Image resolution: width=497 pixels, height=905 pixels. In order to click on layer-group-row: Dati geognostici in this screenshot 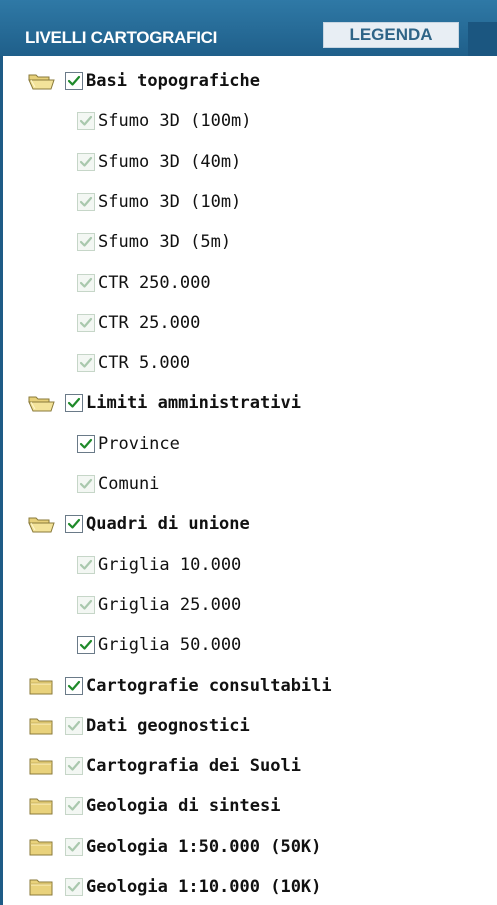, I will do `click(138, 726)`.